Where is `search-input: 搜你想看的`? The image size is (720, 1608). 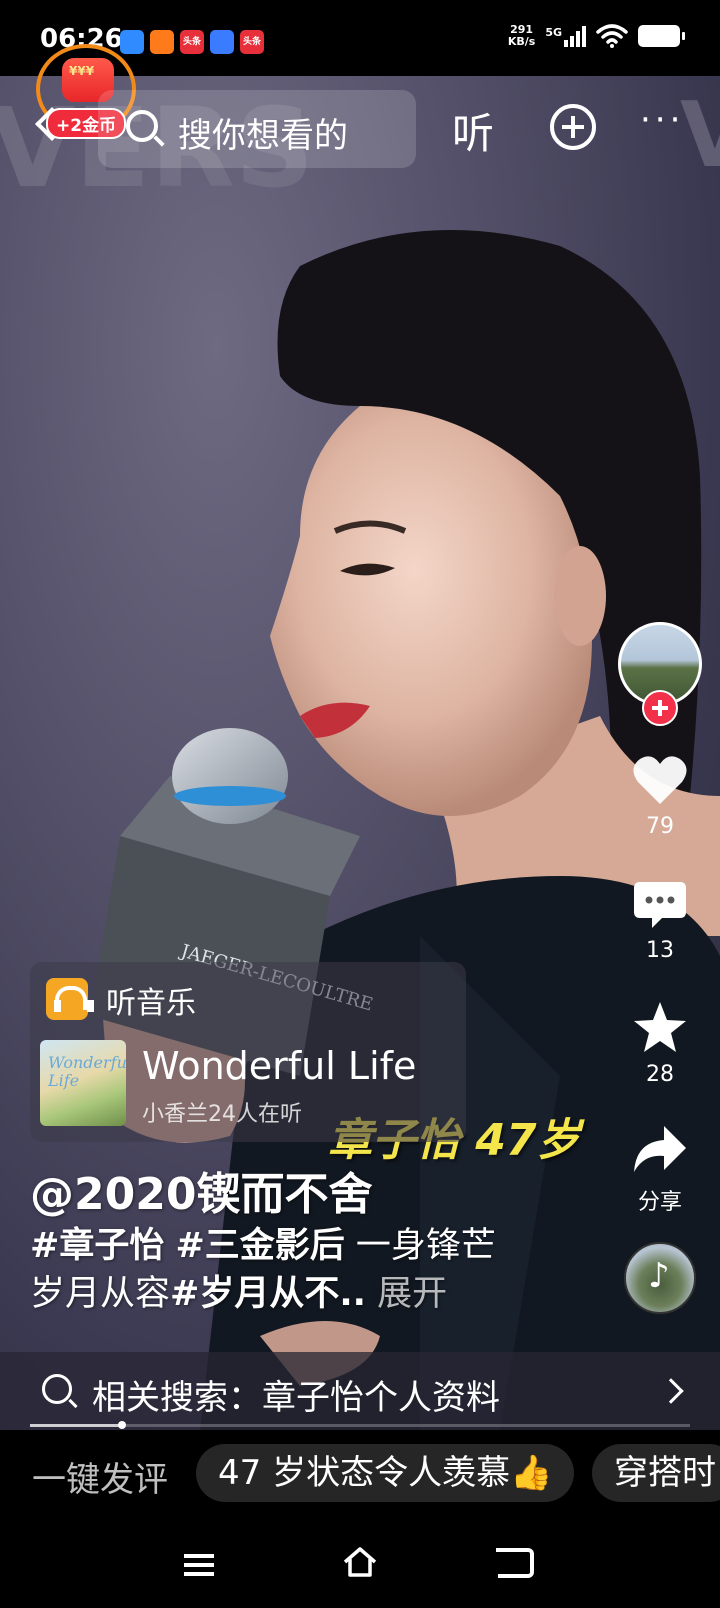
search-input: 搜你想看的 is located at coordinates (257, 129).